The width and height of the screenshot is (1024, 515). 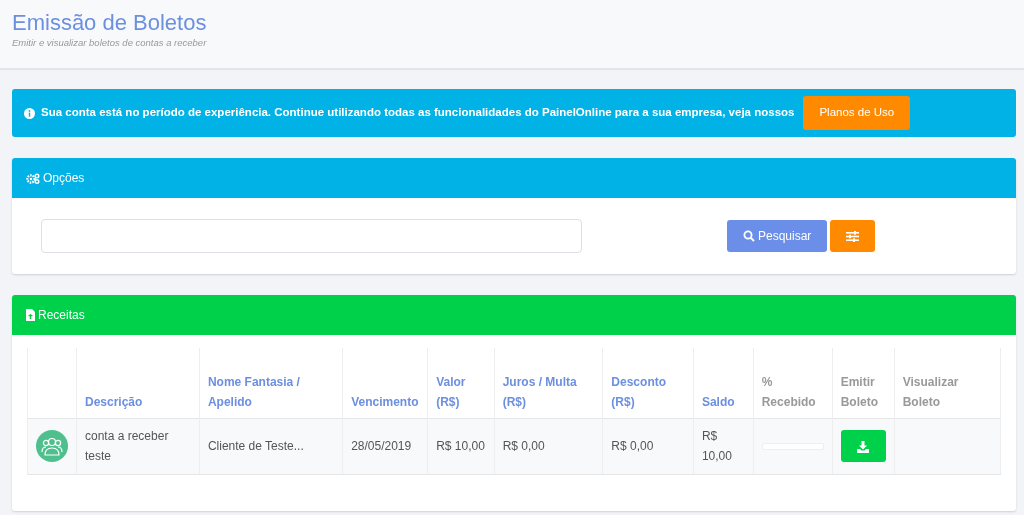 I want to click on column-header: Saldo, so click(x=723, y=401).